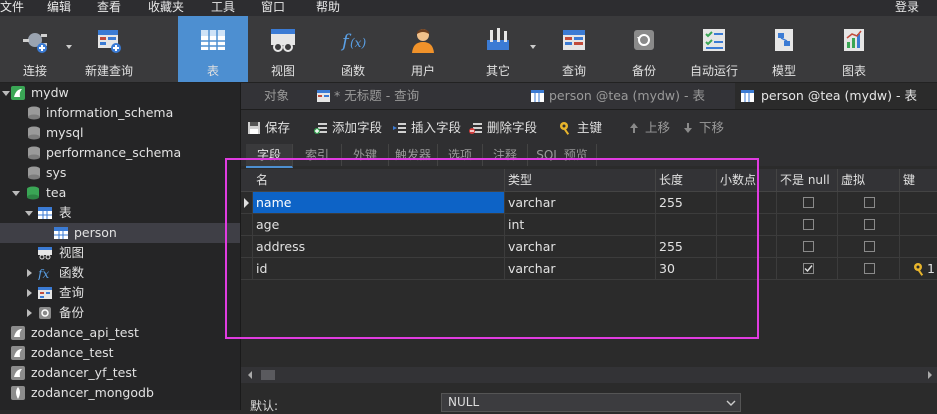 The height and width of the screenshot is (414, 937). Describe the element at coordinates (120, 273) in the screenshot. I see `tree-functions: fx 函数` at that location.